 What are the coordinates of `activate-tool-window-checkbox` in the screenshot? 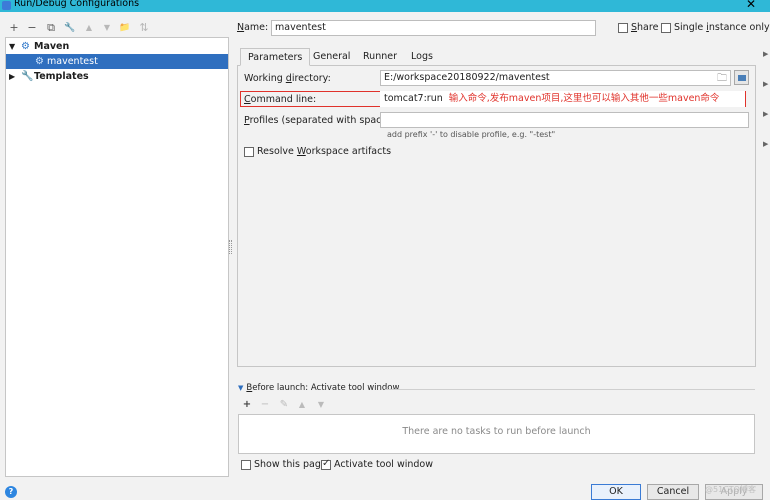 It's located at (326, 464).